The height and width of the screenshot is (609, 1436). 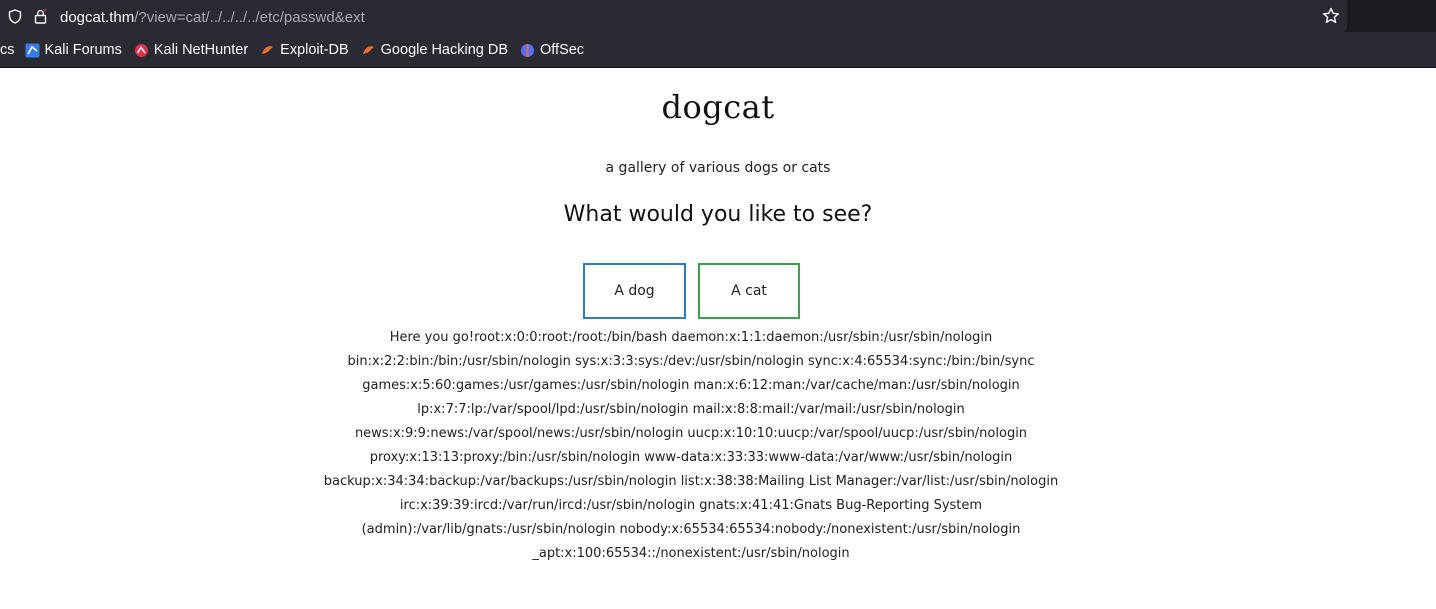 What do you see at coordinates (368, 50) in the screenshot?
I see `ghdb-icon` at bounding box center [368, 50].